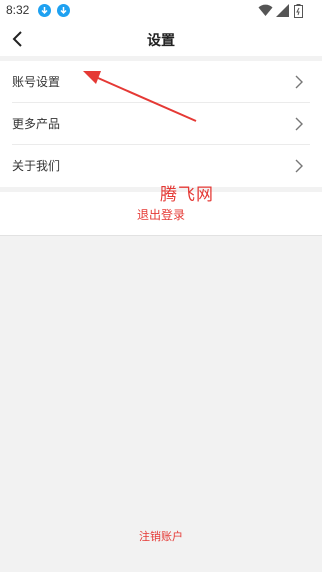 The height and width of the screenshot is (572, 322). Describe the element at coordinates (140, 96) in the screenshot. I see `annotation-arrow` at that location.